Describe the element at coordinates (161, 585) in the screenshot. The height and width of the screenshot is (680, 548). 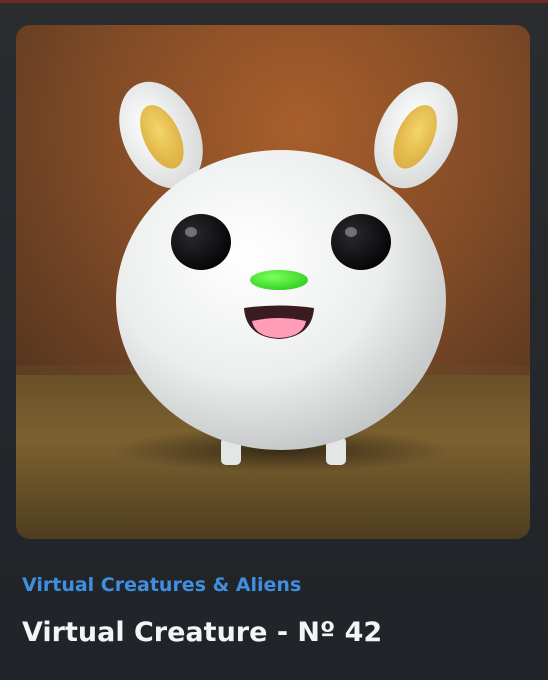
I see `collection-category-link: Virtual Creatures & Aliens` at that location.